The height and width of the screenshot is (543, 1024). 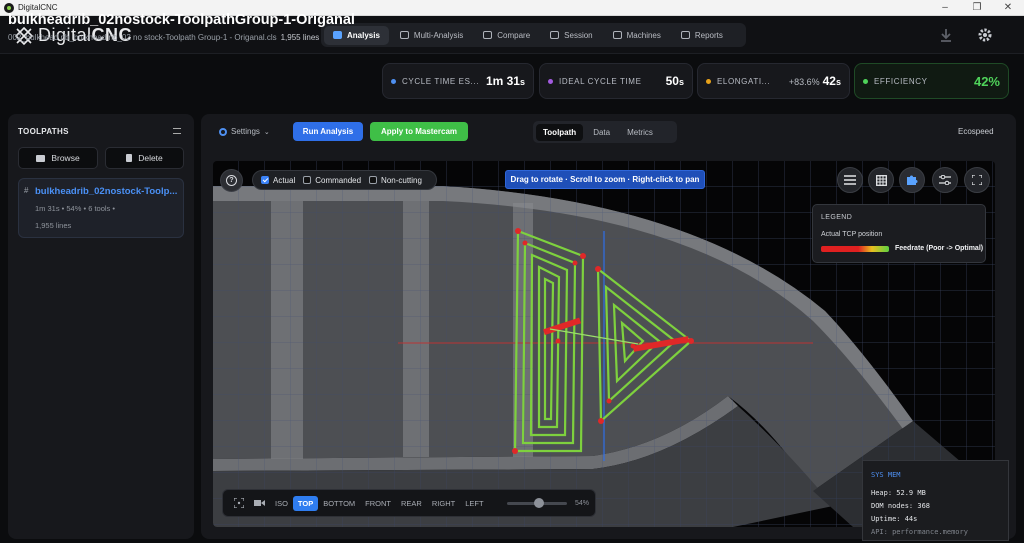 What do you see at coordinates (555, 35) in the screenshot?
I see `session-icon` at bounding box center [555, 35].